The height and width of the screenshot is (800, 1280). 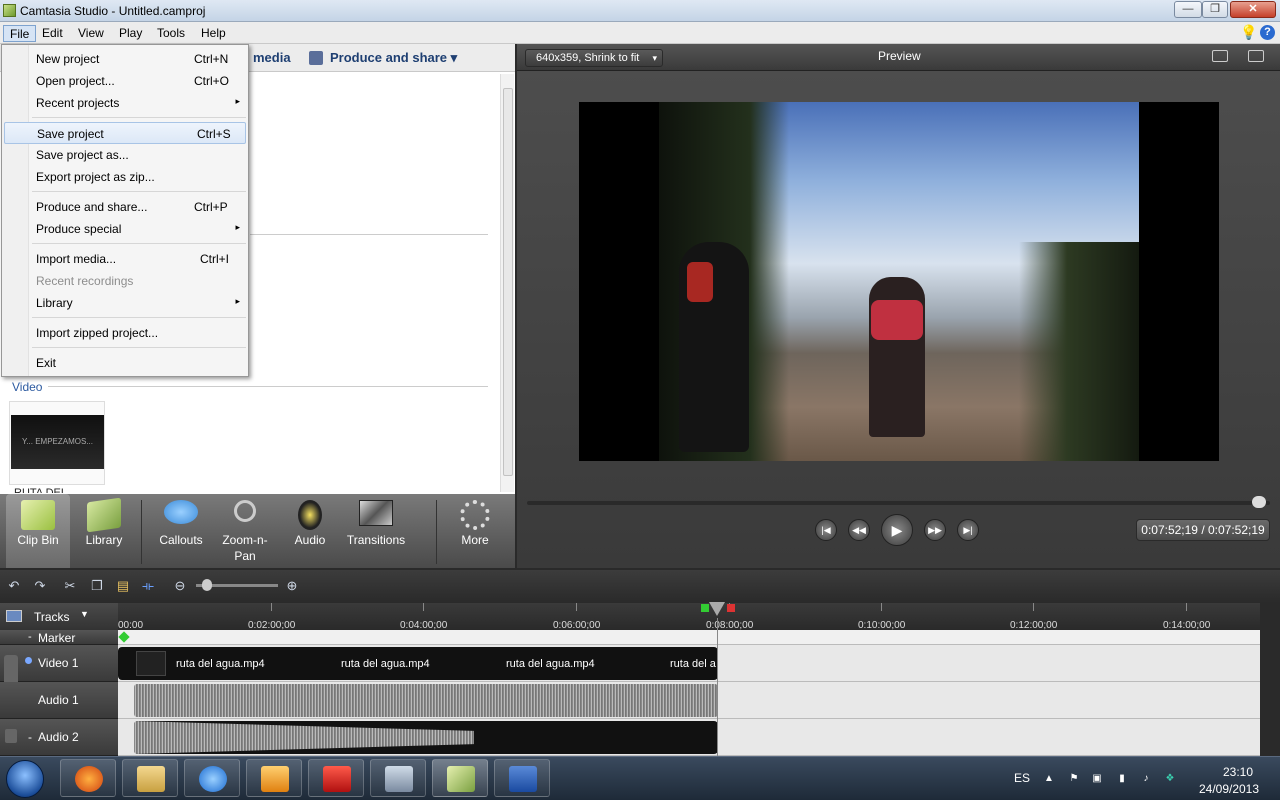 I want to click on taskbar-explorer, so click(x=150, y=778).